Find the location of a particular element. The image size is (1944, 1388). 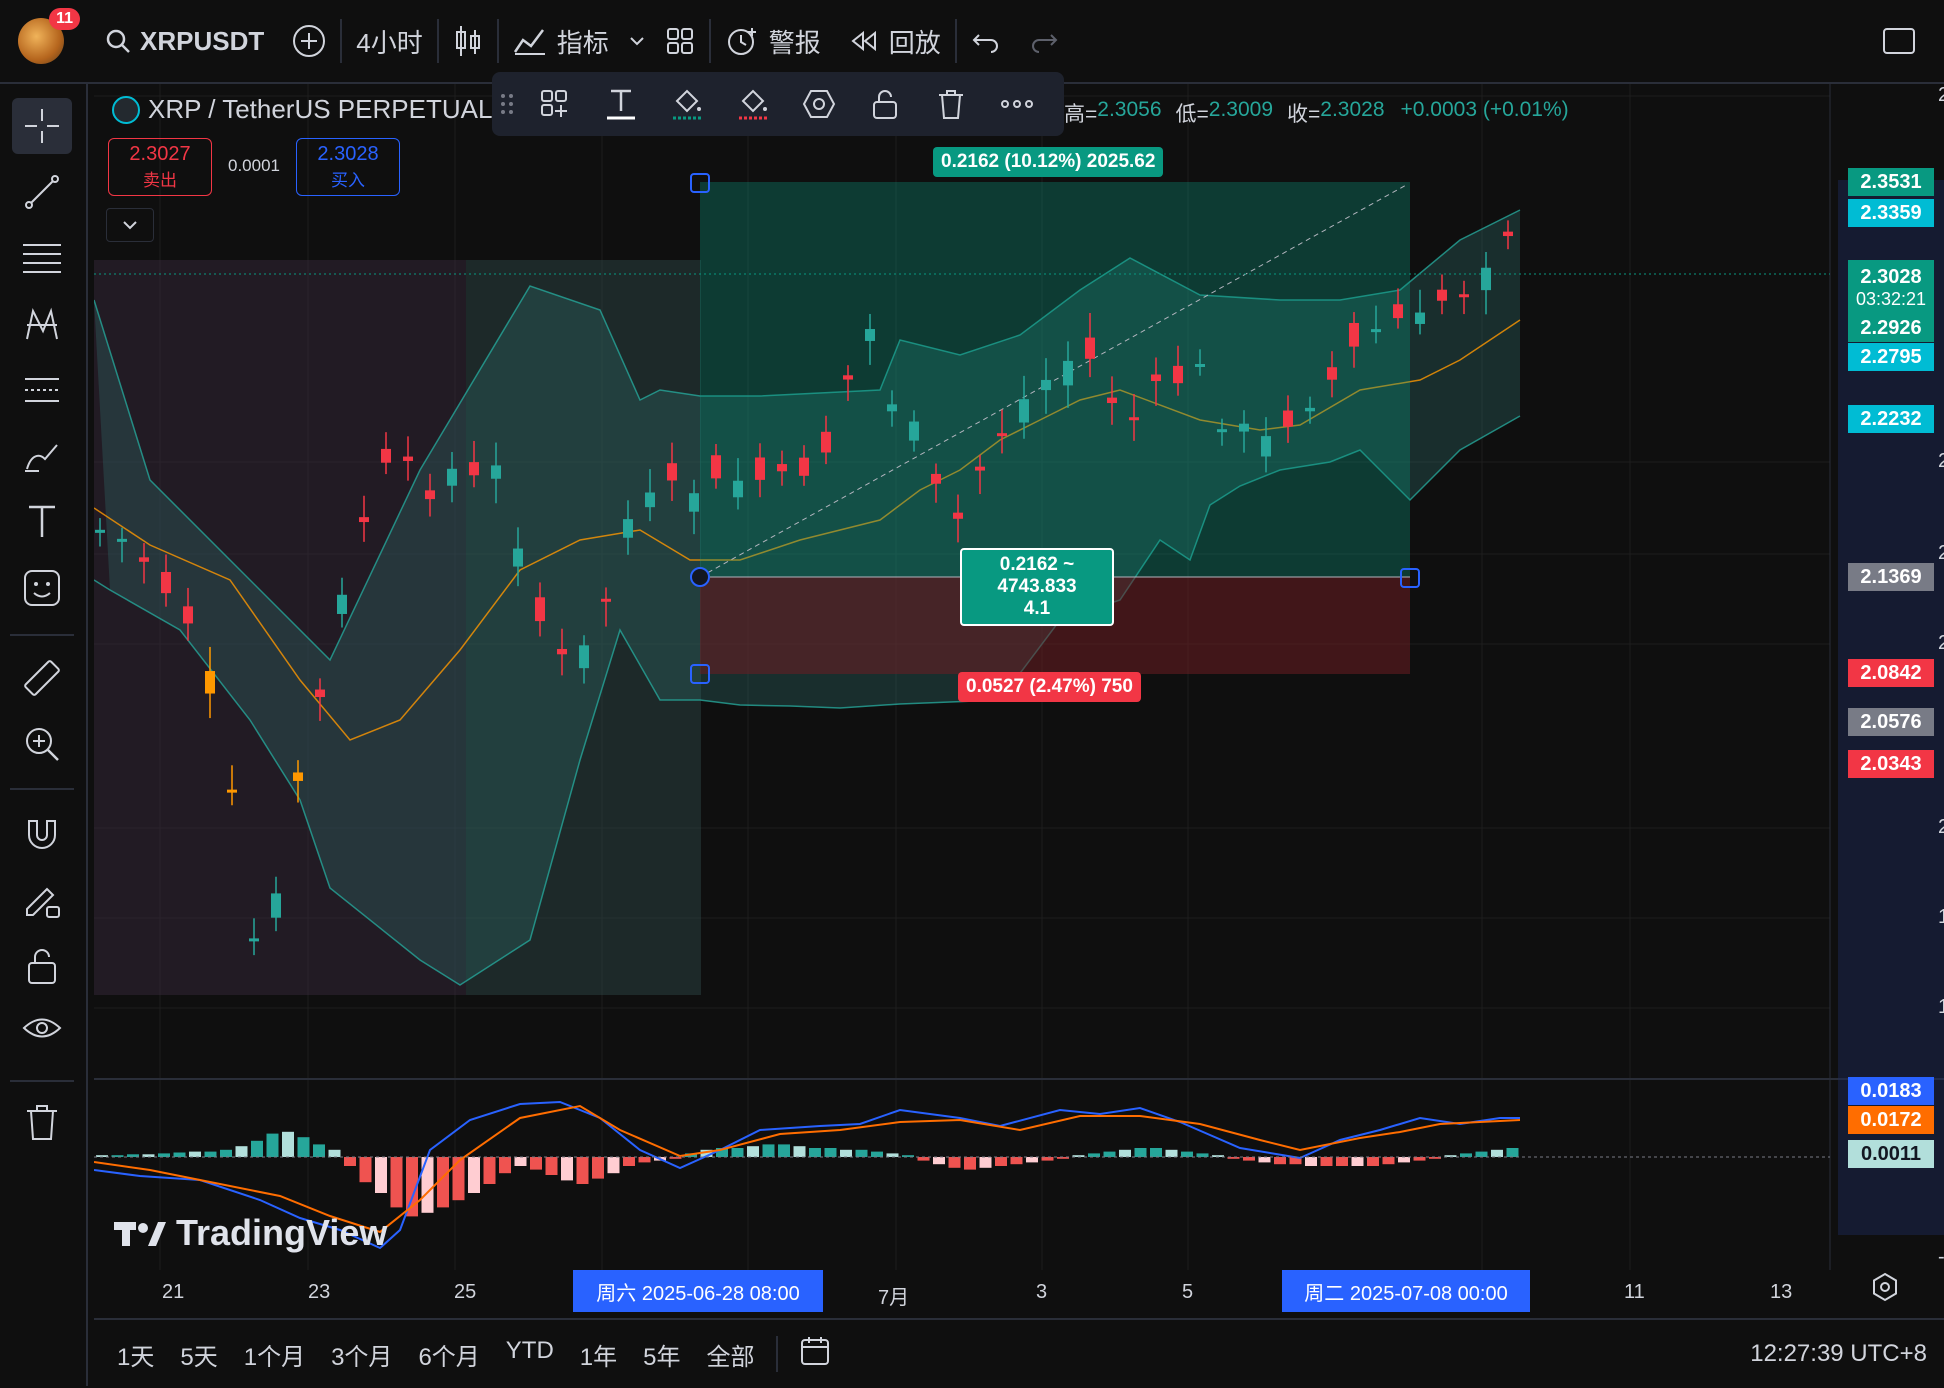

undo-button is located at coordinates (986, 41).